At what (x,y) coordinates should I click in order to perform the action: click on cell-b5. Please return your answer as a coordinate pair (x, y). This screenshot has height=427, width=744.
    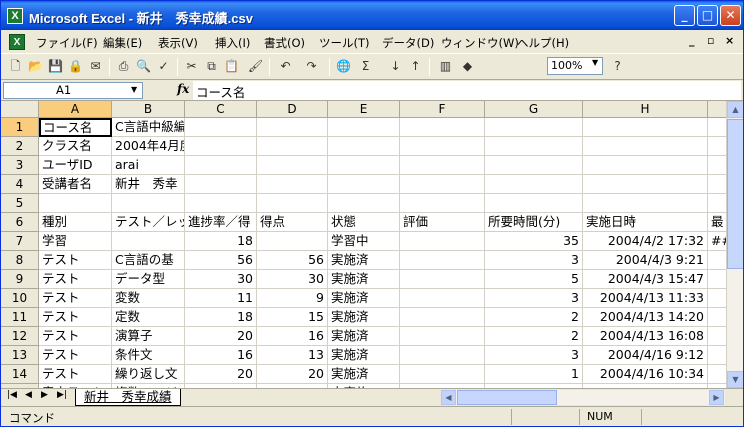
    Looking at the image, I should click on (148, 203).